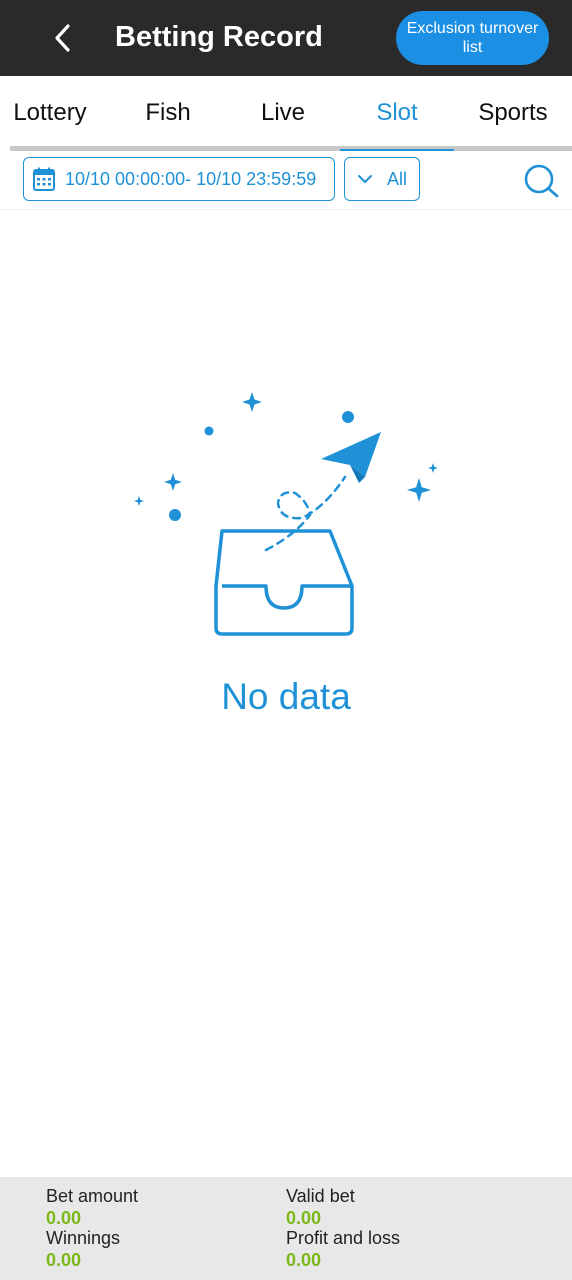 This screenshot has height=1280, width=572. Describe the element at coordinates (320, 1196) in the screenshot. I see `valid-bet-label: Valid bet` at that location.